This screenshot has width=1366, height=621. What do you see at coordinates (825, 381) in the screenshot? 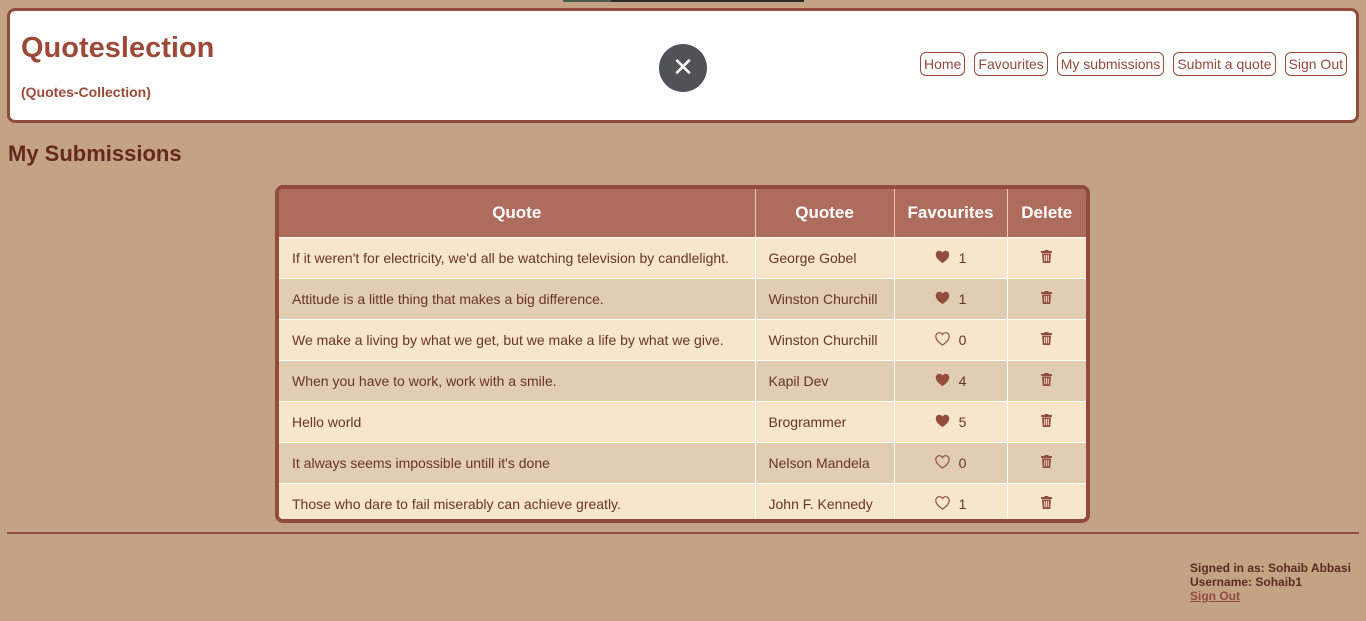
I see `quotee-cell: Kapil Dev` at bounding box center [825, 381].